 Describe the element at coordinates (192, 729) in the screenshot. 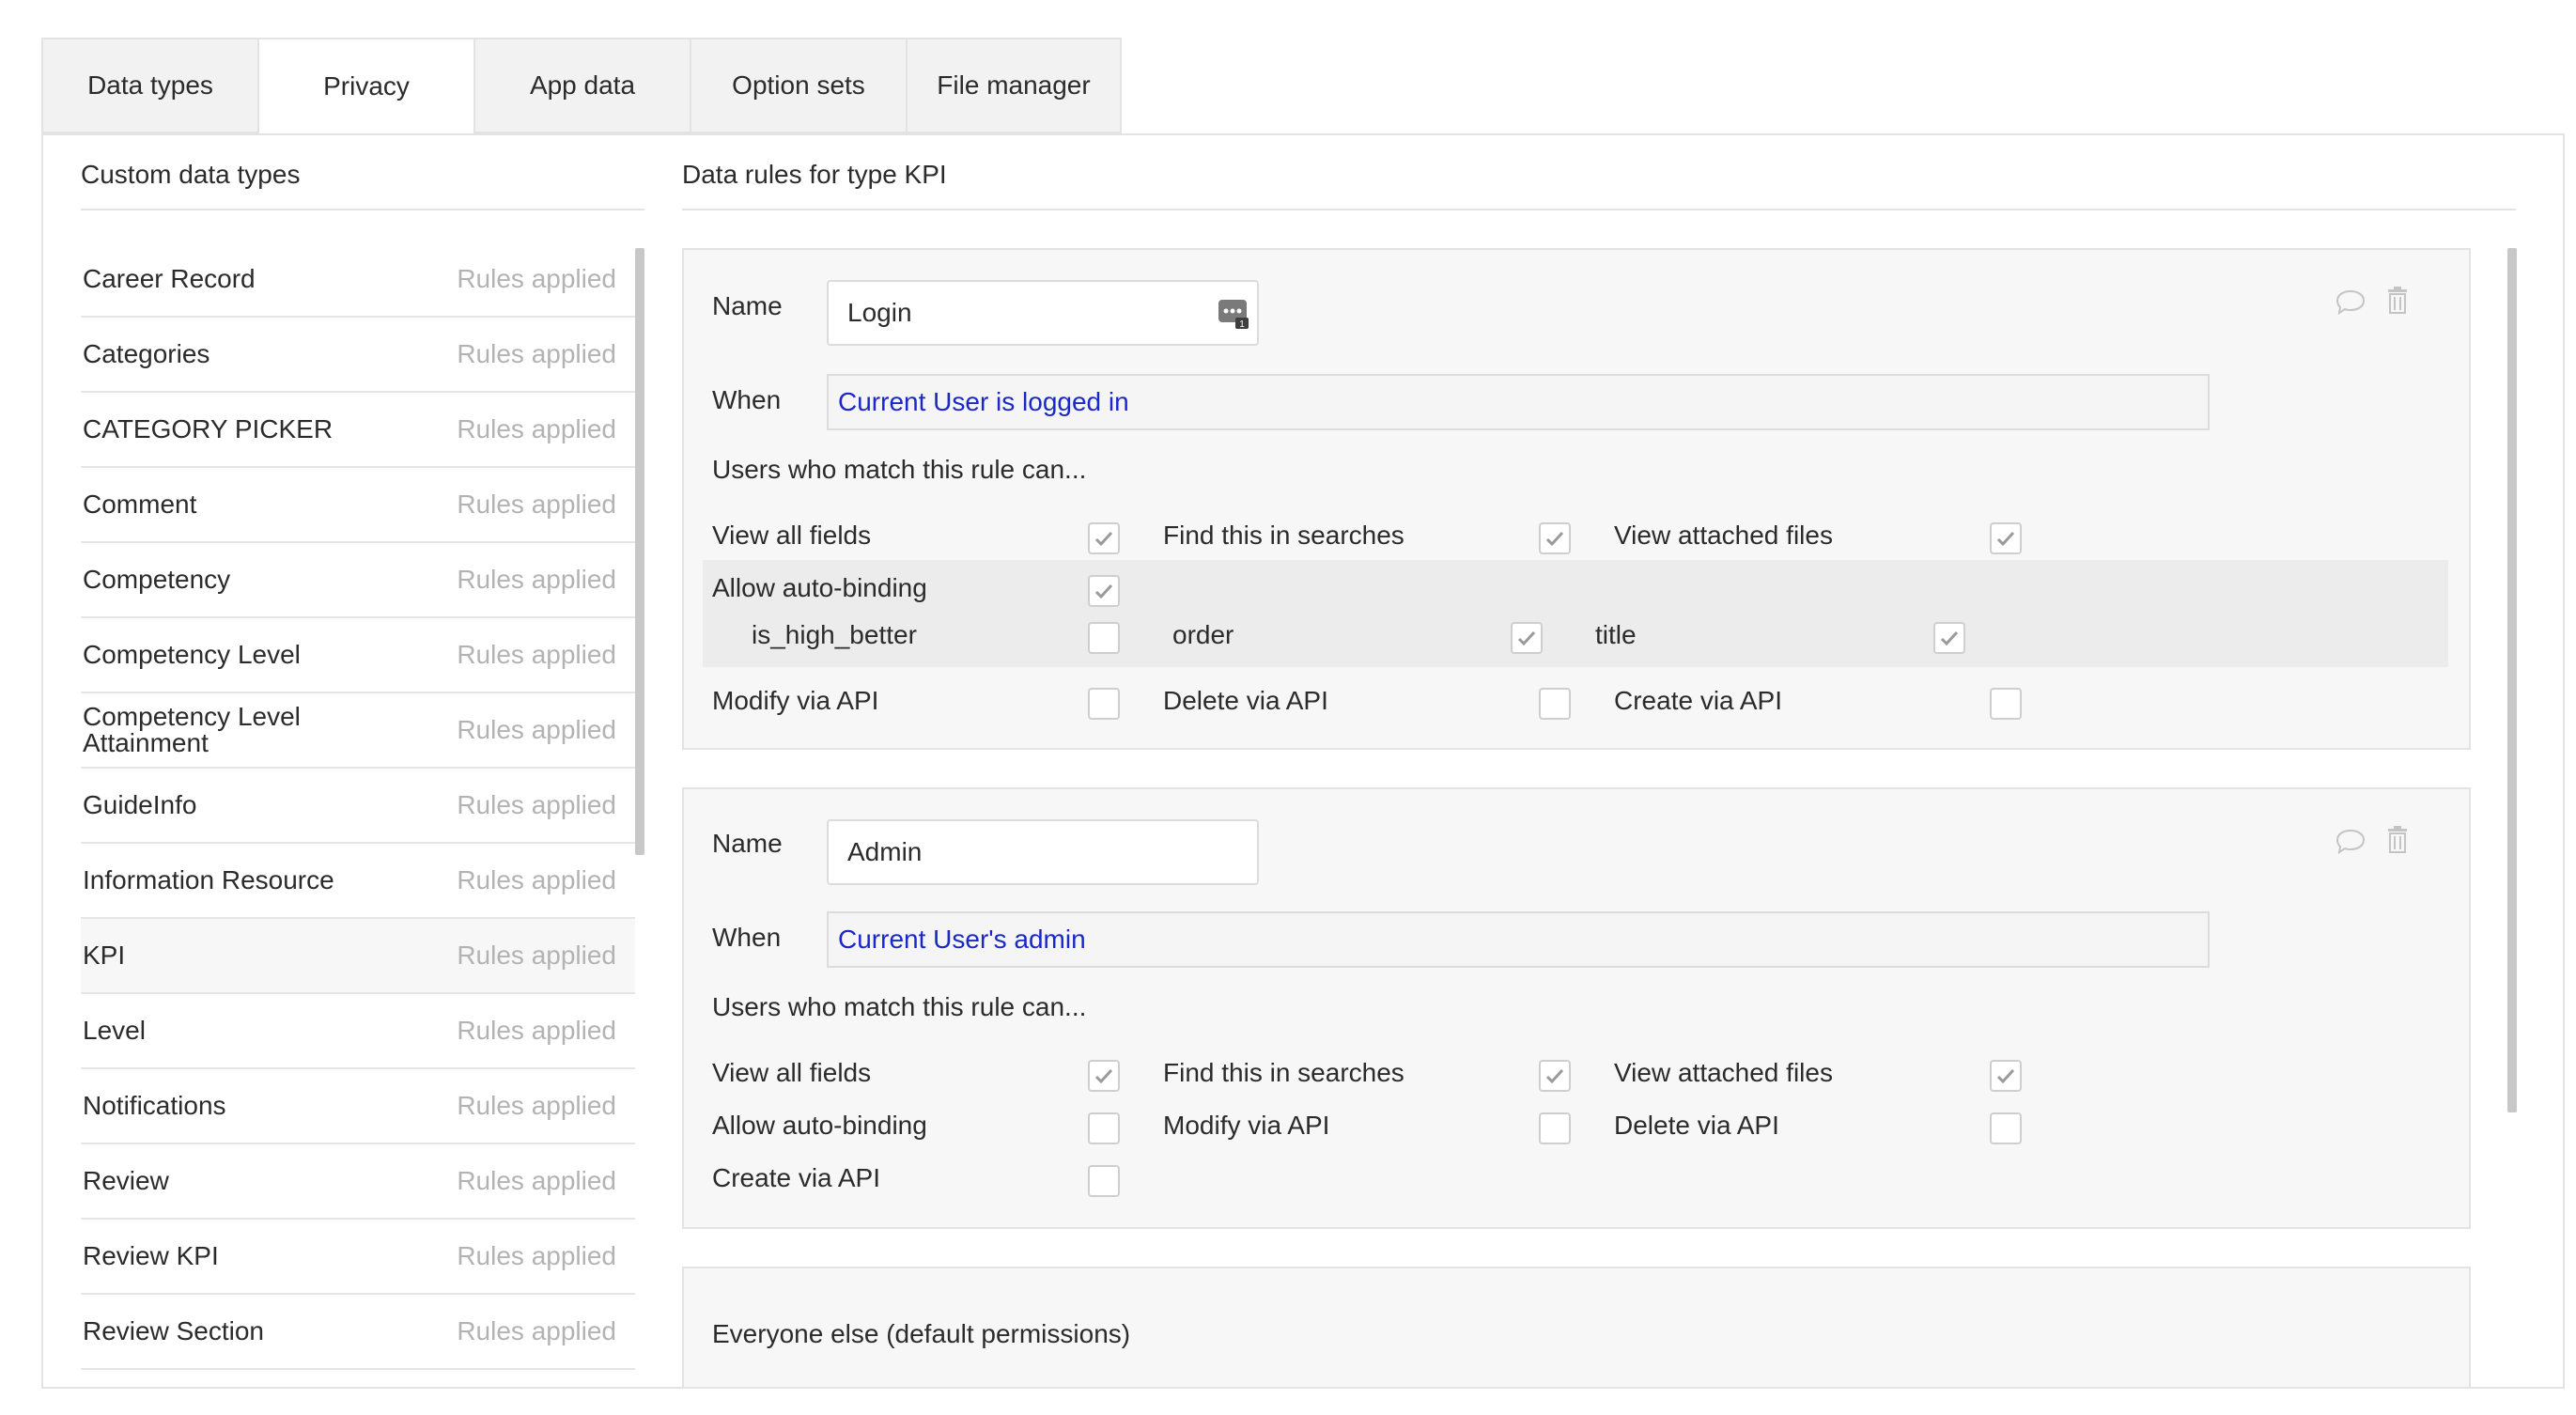

I see `data-type-name: Competency Level Attainment` at that location.